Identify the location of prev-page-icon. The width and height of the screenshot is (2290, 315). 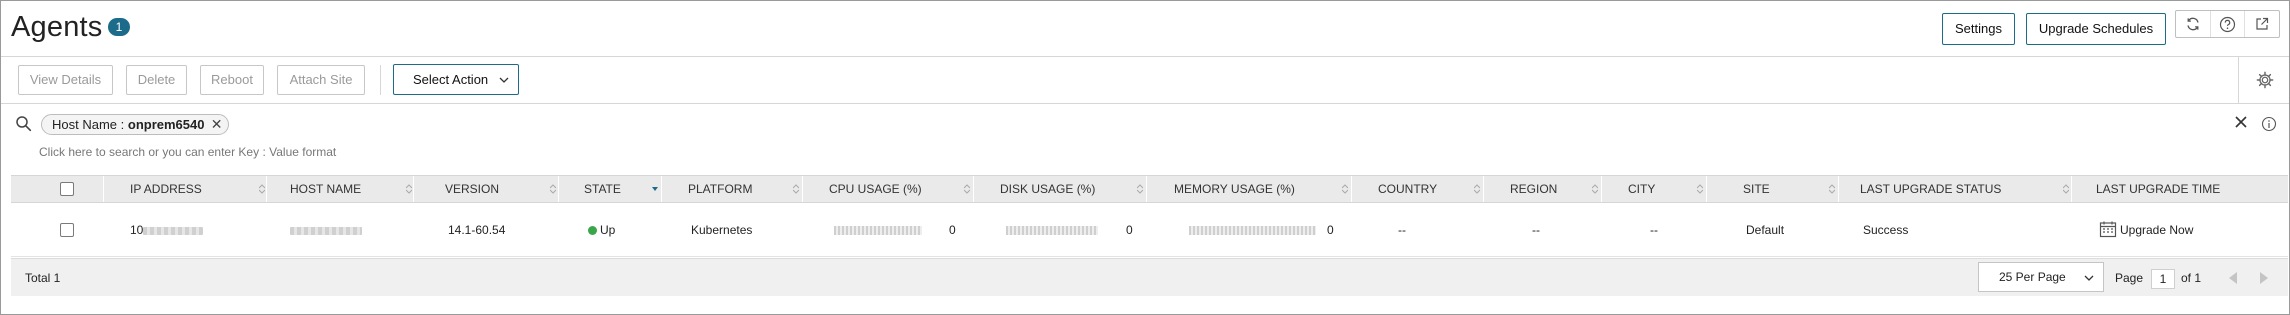
(2233, 278).